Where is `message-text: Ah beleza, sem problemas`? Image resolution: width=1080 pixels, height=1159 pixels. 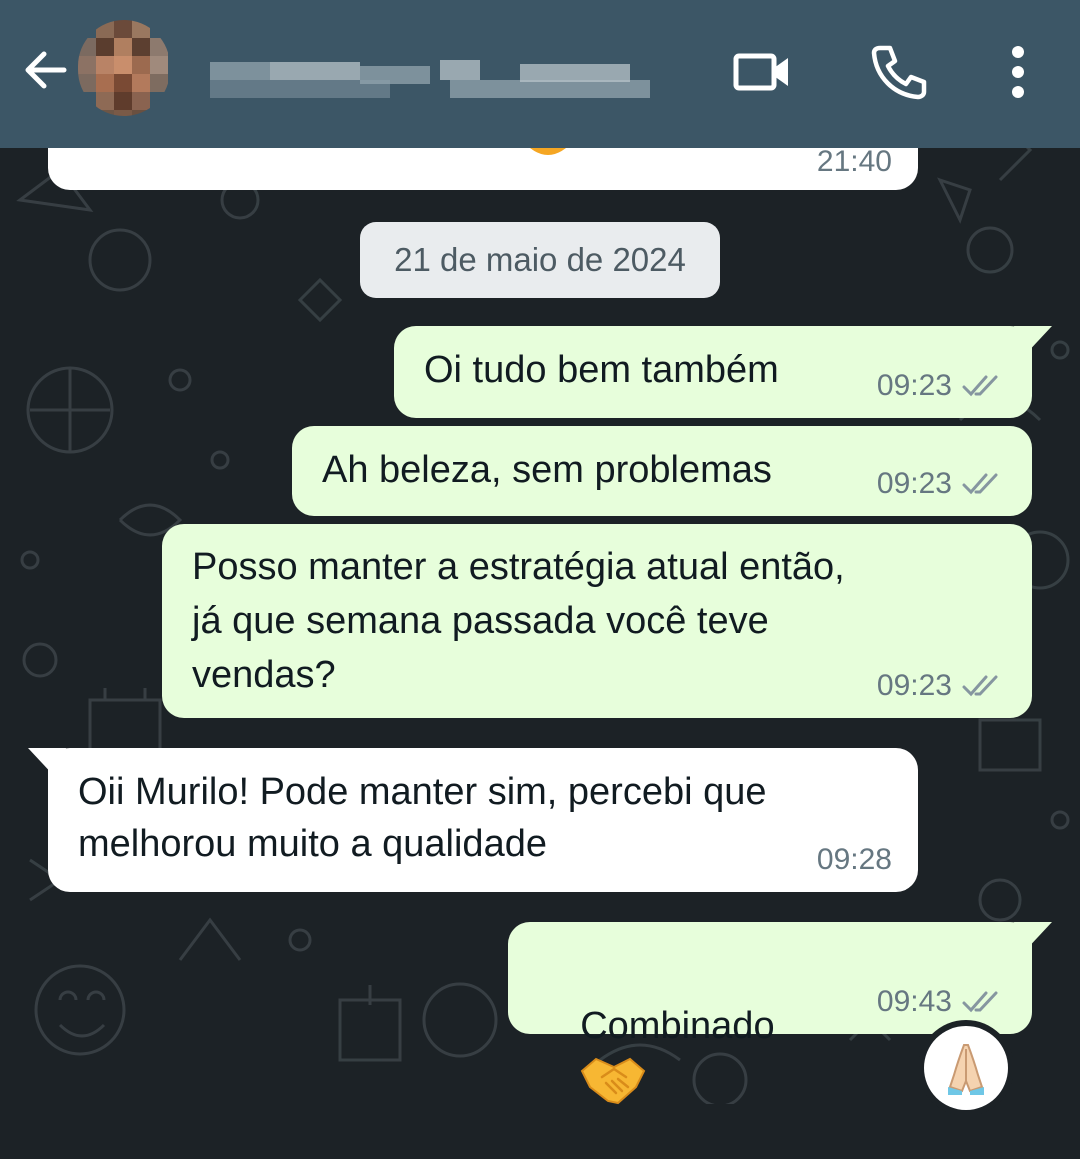
message-text: Ah beleza, sem problemas is located at coordinates (547, 470).